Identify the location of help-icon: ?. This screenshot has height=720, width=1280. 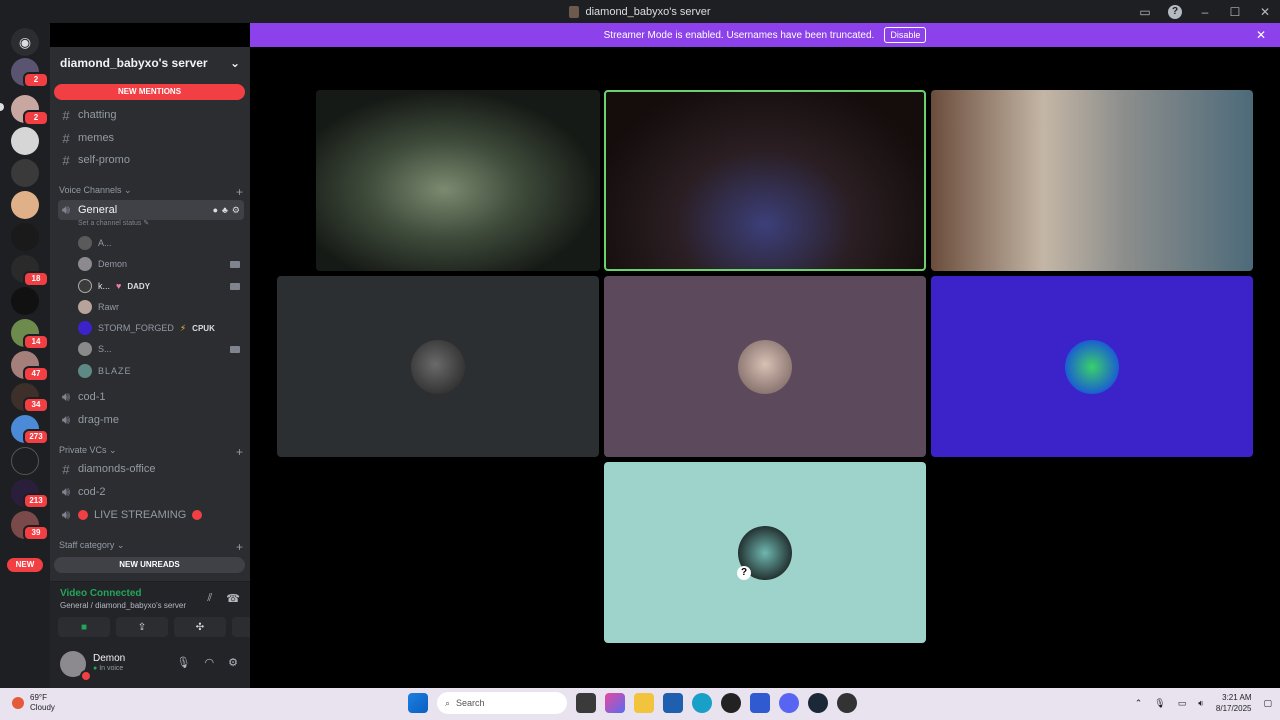
(1175, 11).